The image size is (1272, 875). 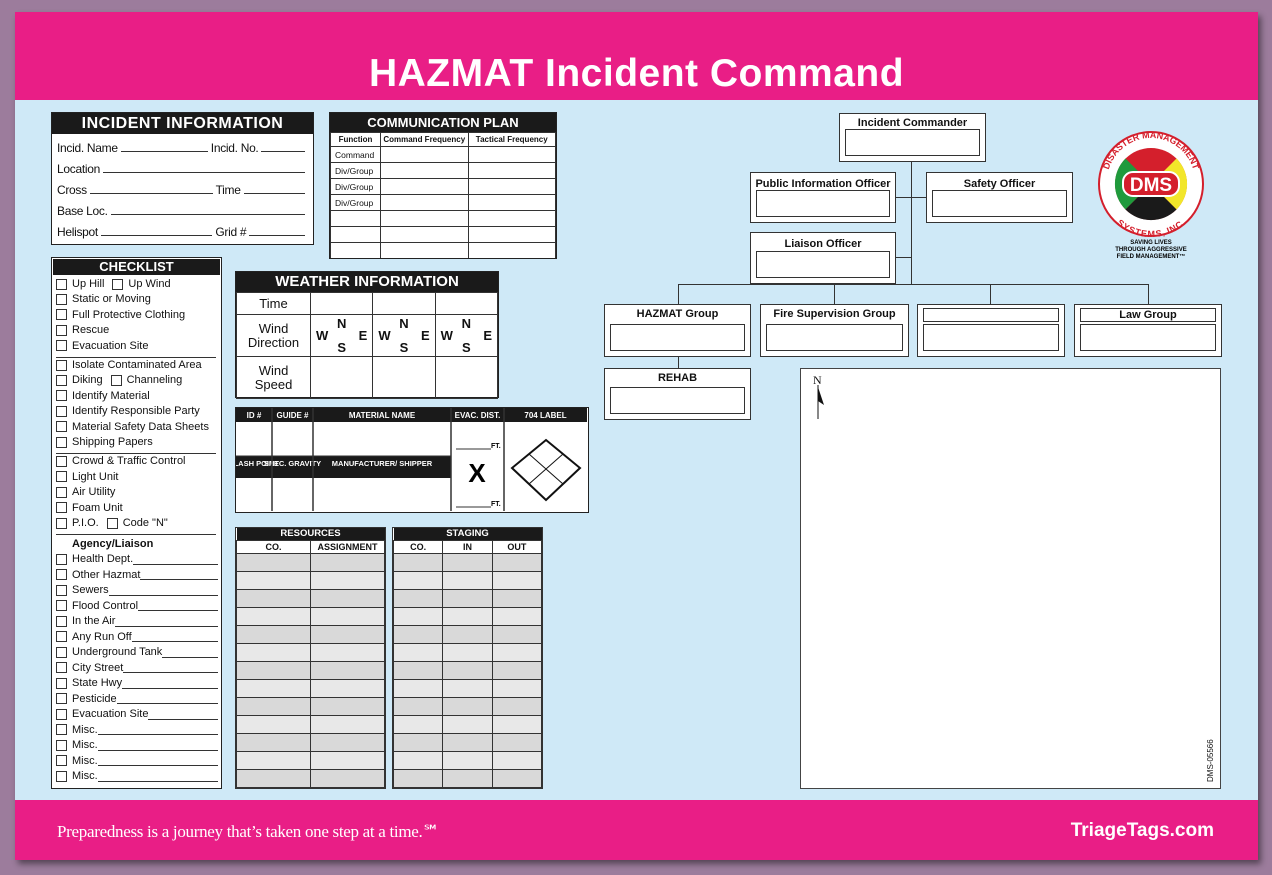 What do you see at coordinates (1142, 831) in the screenshot?
I see `footer-website-link: TriageTags.com` at bounding box center [1142, 831].